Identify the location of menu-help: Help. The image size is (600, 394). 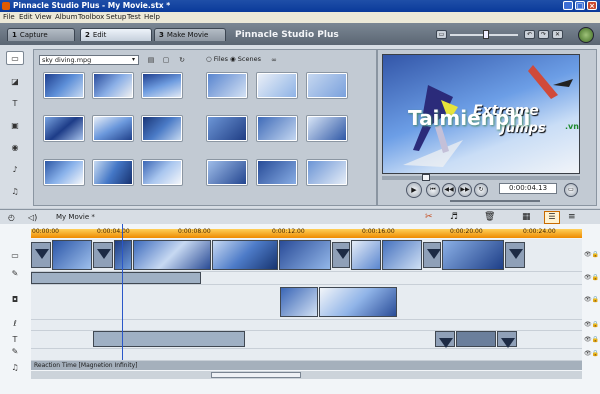
(152, 17).